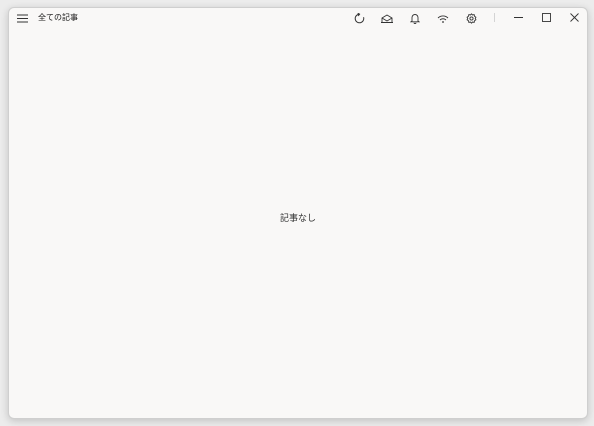 The image size is (594, 426). I want to click on close-button, so click(573, 17).